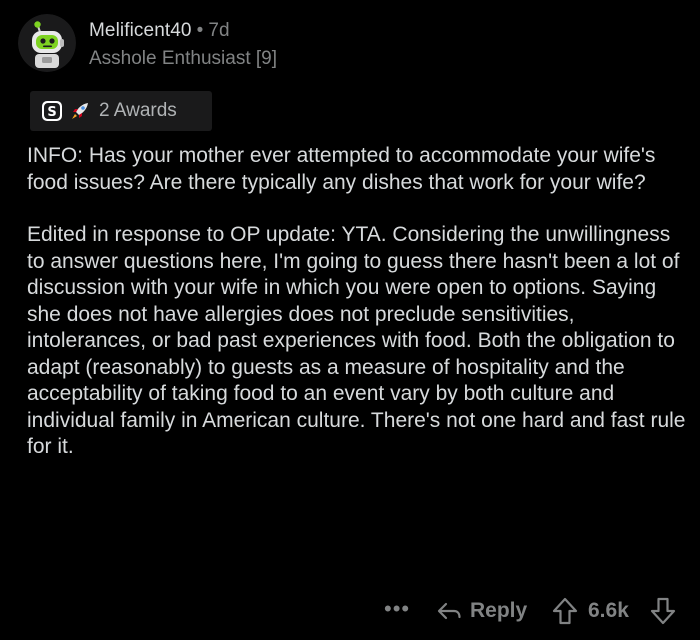 The width and height of the screenshot is (700, 640). I want to click on upvote-button, so click(565, 613).